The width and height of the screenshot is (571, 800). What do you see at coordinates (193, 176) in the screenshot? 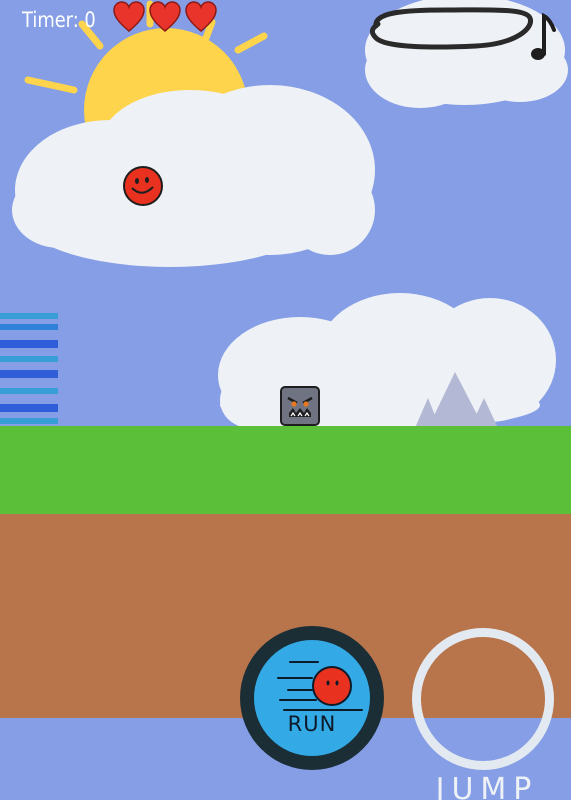
I see `cloud-large` at bounding box center [193, 176].